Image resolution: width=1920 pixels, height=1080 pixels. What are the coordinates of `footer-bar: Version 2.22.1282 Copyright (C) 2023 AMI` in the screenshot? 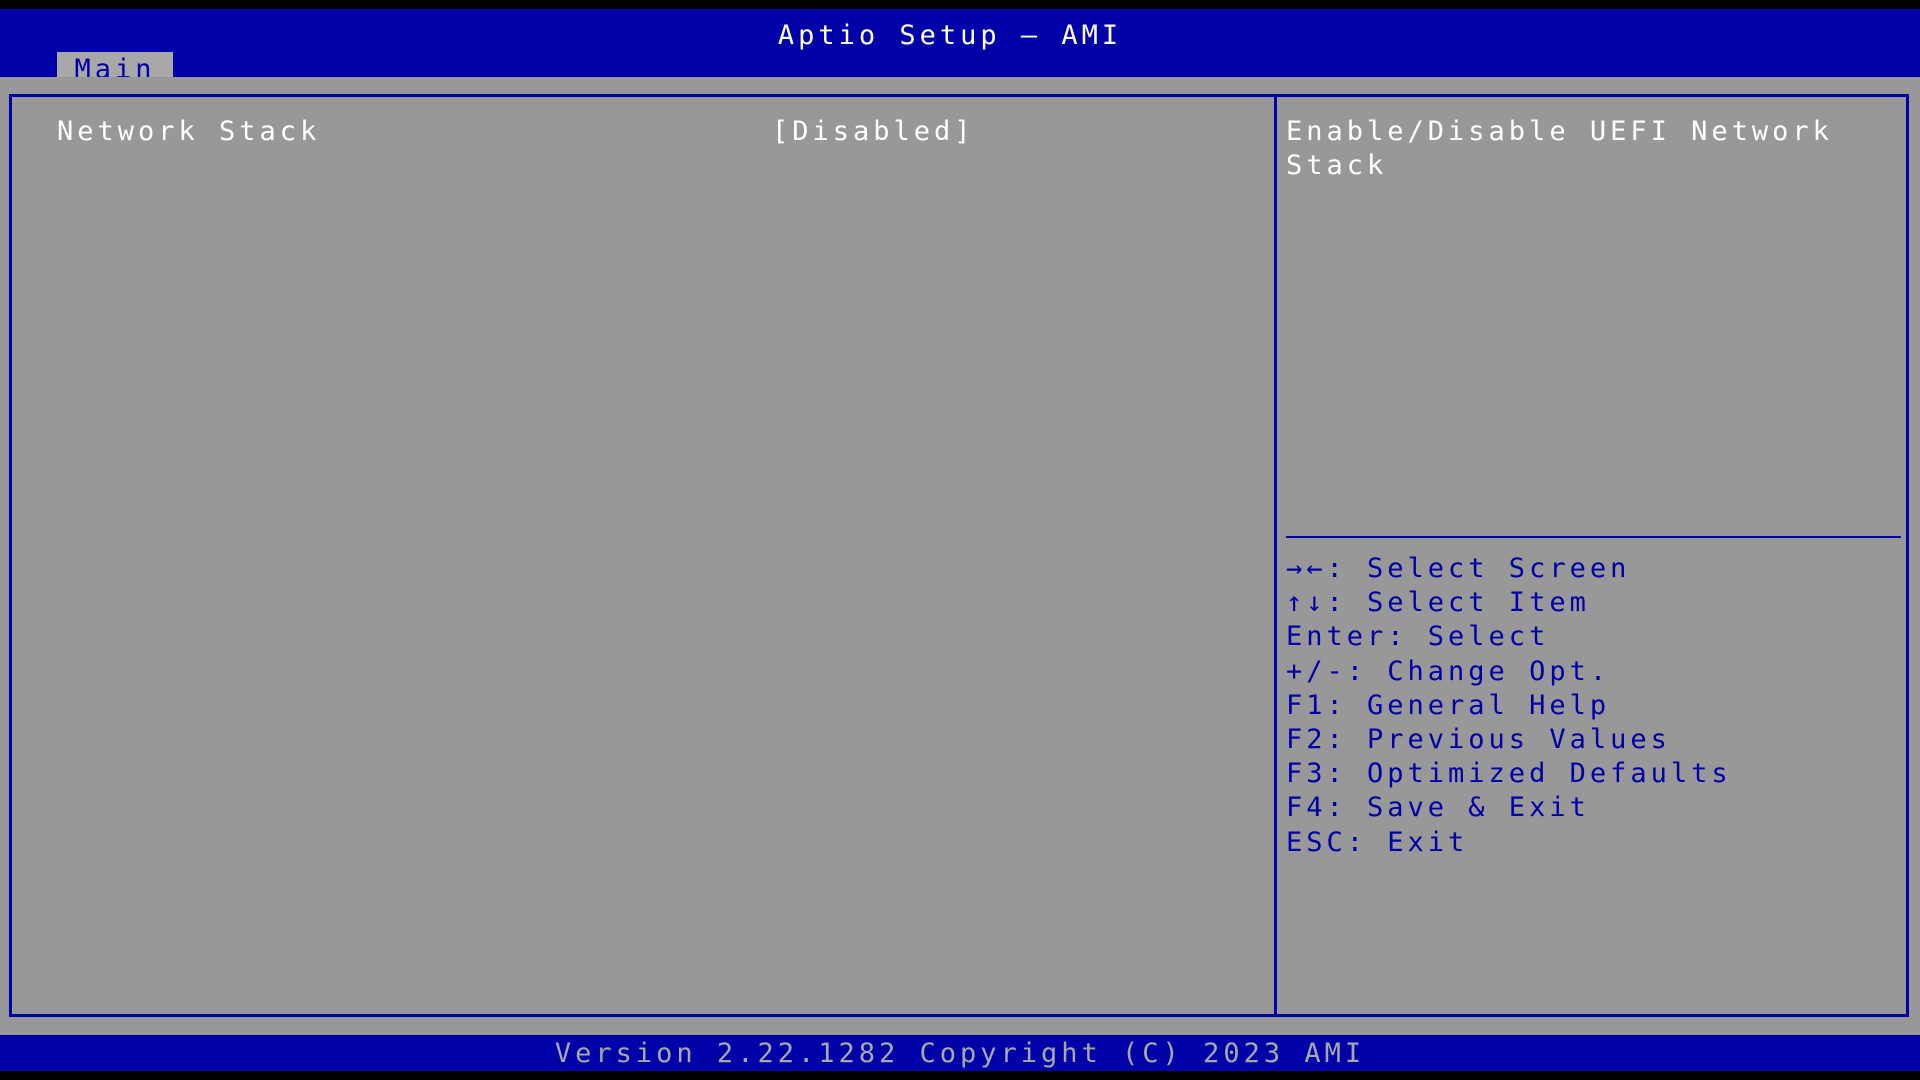 It's located at (960, 1053).